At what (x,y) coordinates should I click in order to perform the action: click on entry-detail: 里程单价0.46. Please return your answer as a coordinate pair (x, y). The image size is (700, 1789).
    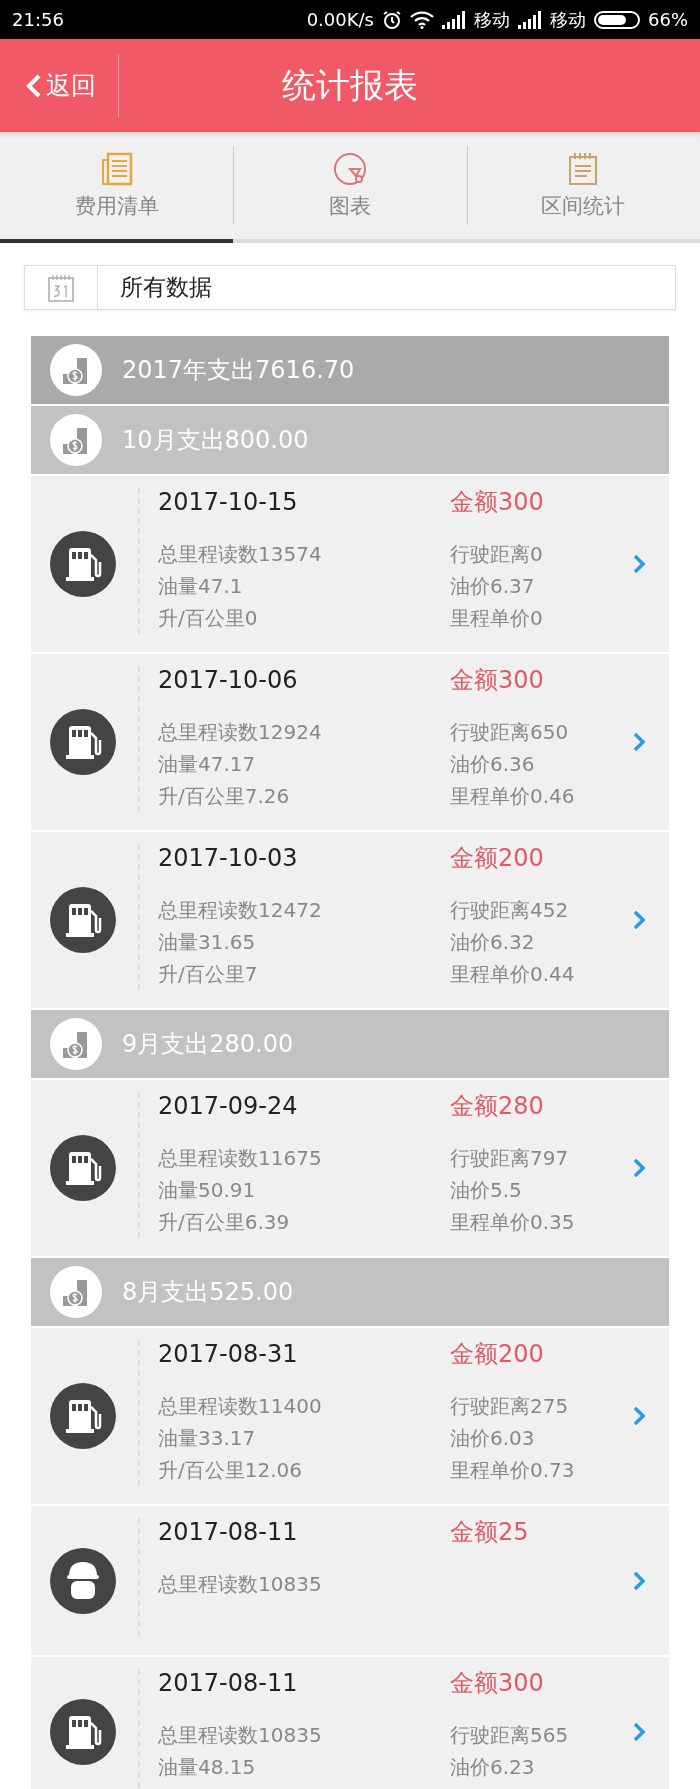
    Looking at the image, I should click on (513, 796).